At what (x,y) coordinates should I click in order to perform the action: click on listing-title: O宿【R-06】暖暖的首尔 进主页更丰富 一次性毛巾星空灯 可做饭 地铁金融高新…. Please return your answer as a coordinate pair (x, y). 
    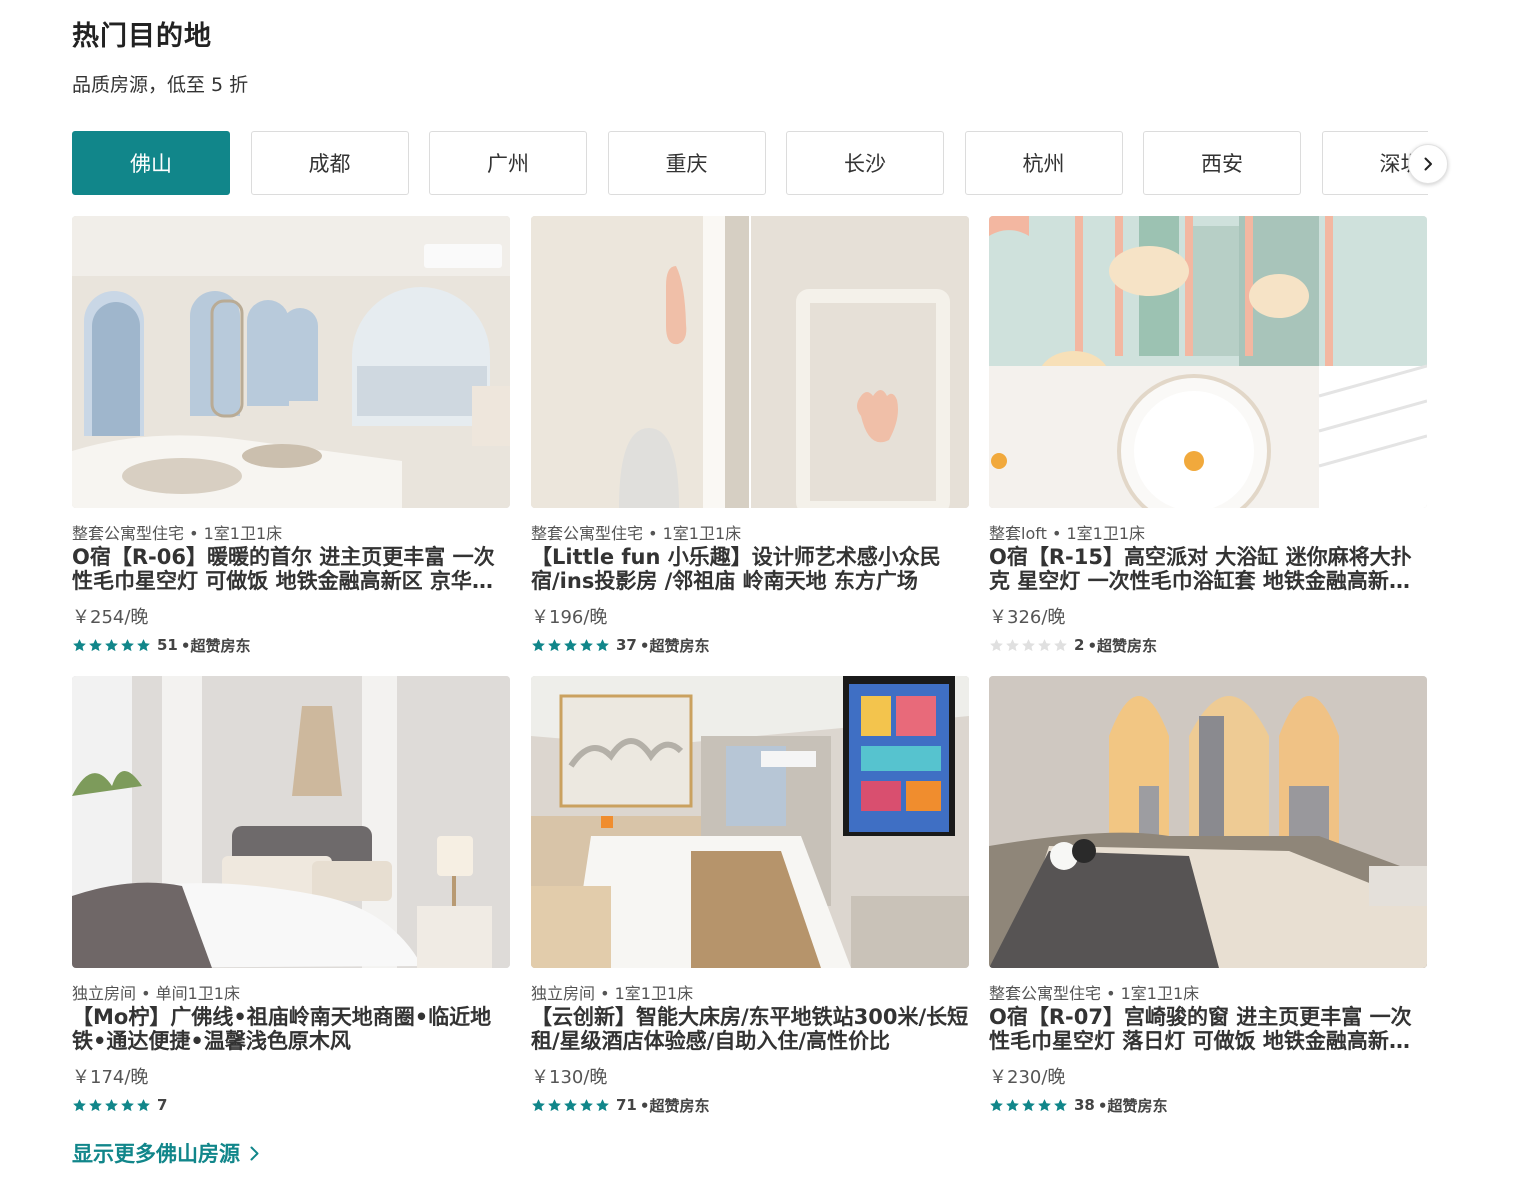
    Looking at the image, I should click on (292, 569).